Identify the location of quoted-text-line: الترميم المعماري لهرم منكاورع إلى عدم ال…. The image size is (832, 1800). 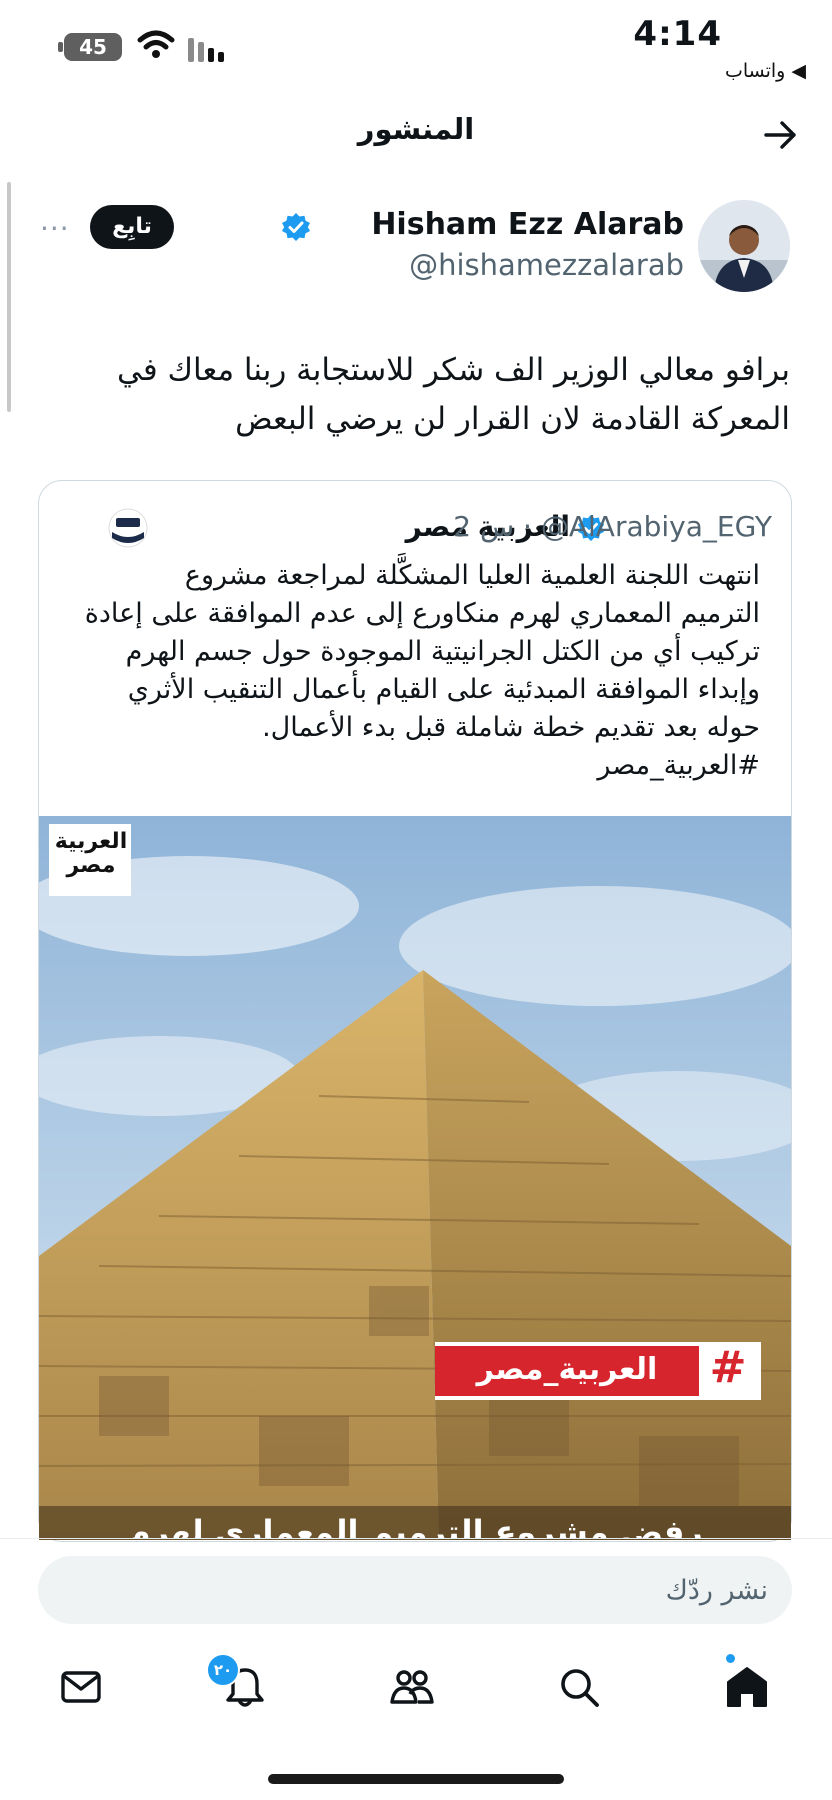
(422, 613).